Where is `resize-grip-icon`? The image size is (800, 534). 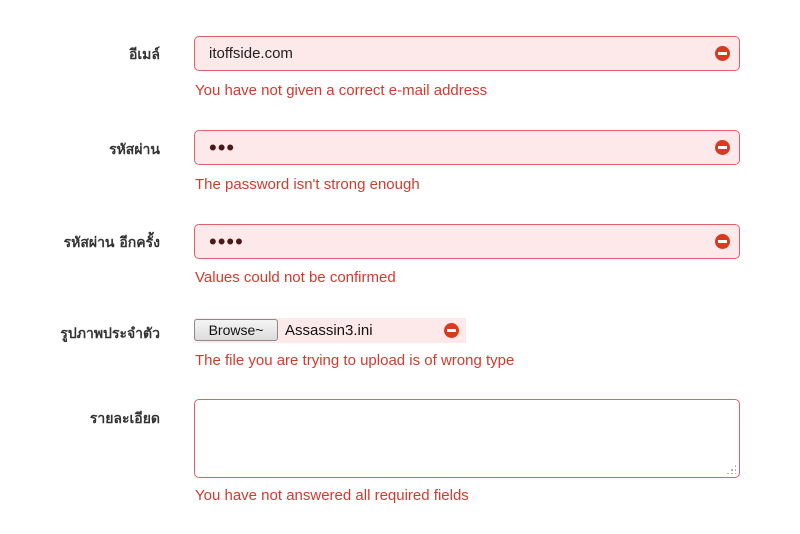 resize-grip-icon is located at coordinates (731, 469).